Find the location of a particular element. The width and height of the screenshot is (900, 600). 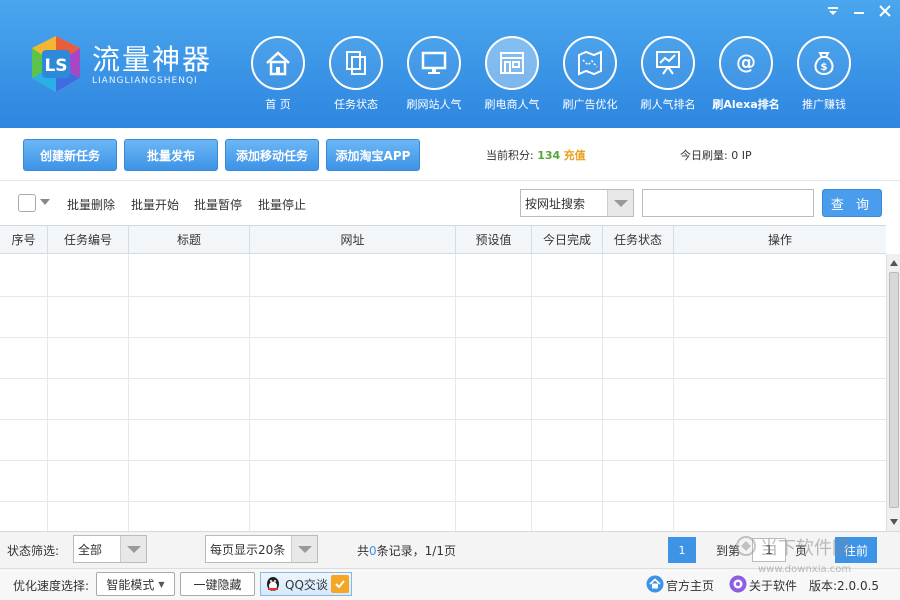

official-home-link: 官方主页 is located at coordinates (690, 585).